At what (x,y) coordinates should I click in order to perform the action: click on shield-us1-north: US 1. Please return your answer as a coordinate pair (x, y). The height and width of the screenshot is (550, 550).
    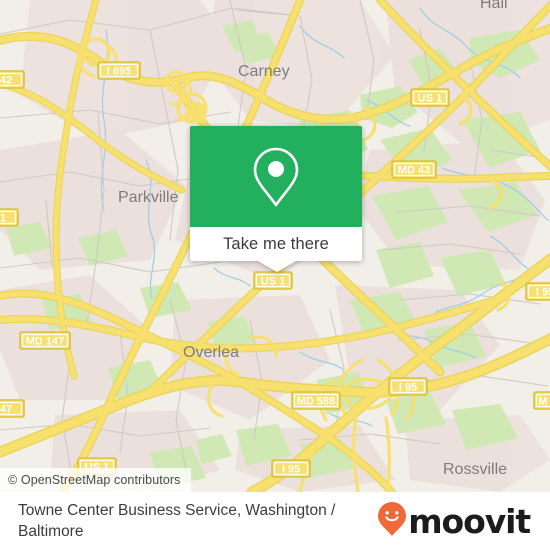
    Looking at the image, I should click on (430, 97).